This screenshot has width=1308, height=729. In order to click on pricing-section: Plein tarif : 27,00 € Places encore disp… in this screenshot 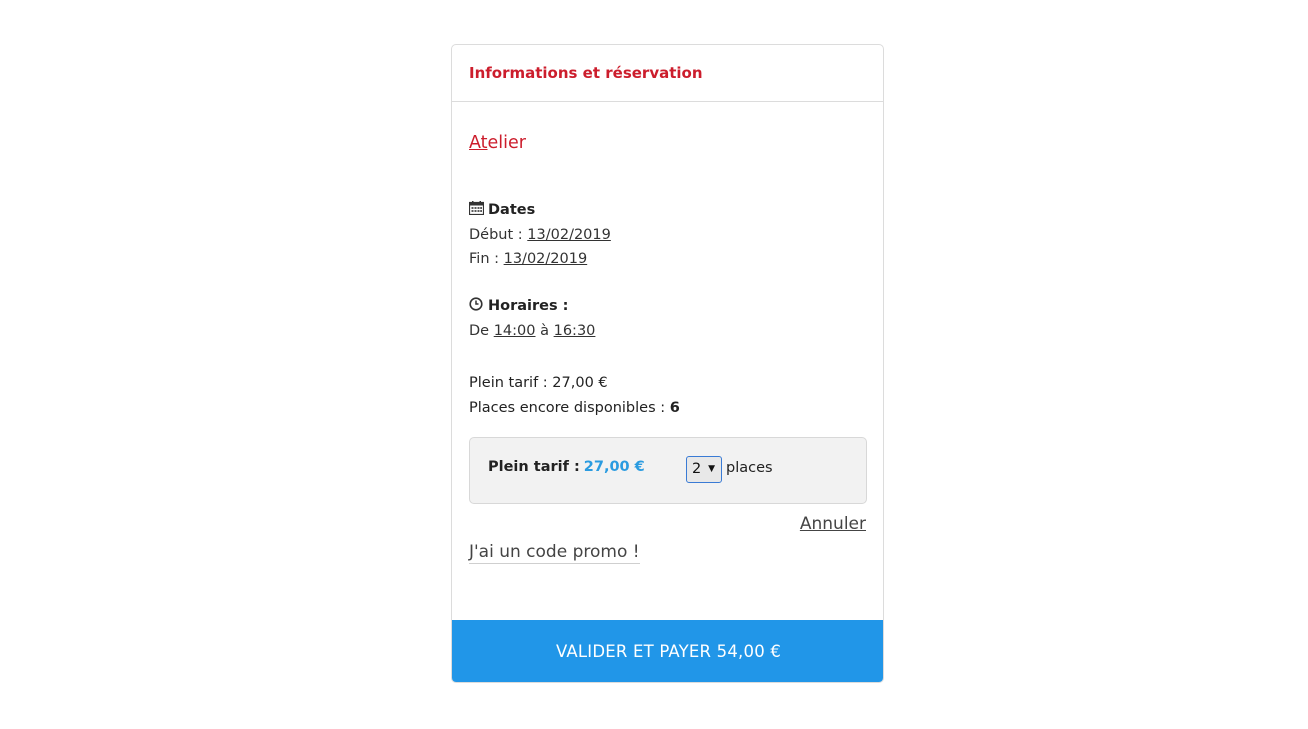, I will do `click(574, 395)`.